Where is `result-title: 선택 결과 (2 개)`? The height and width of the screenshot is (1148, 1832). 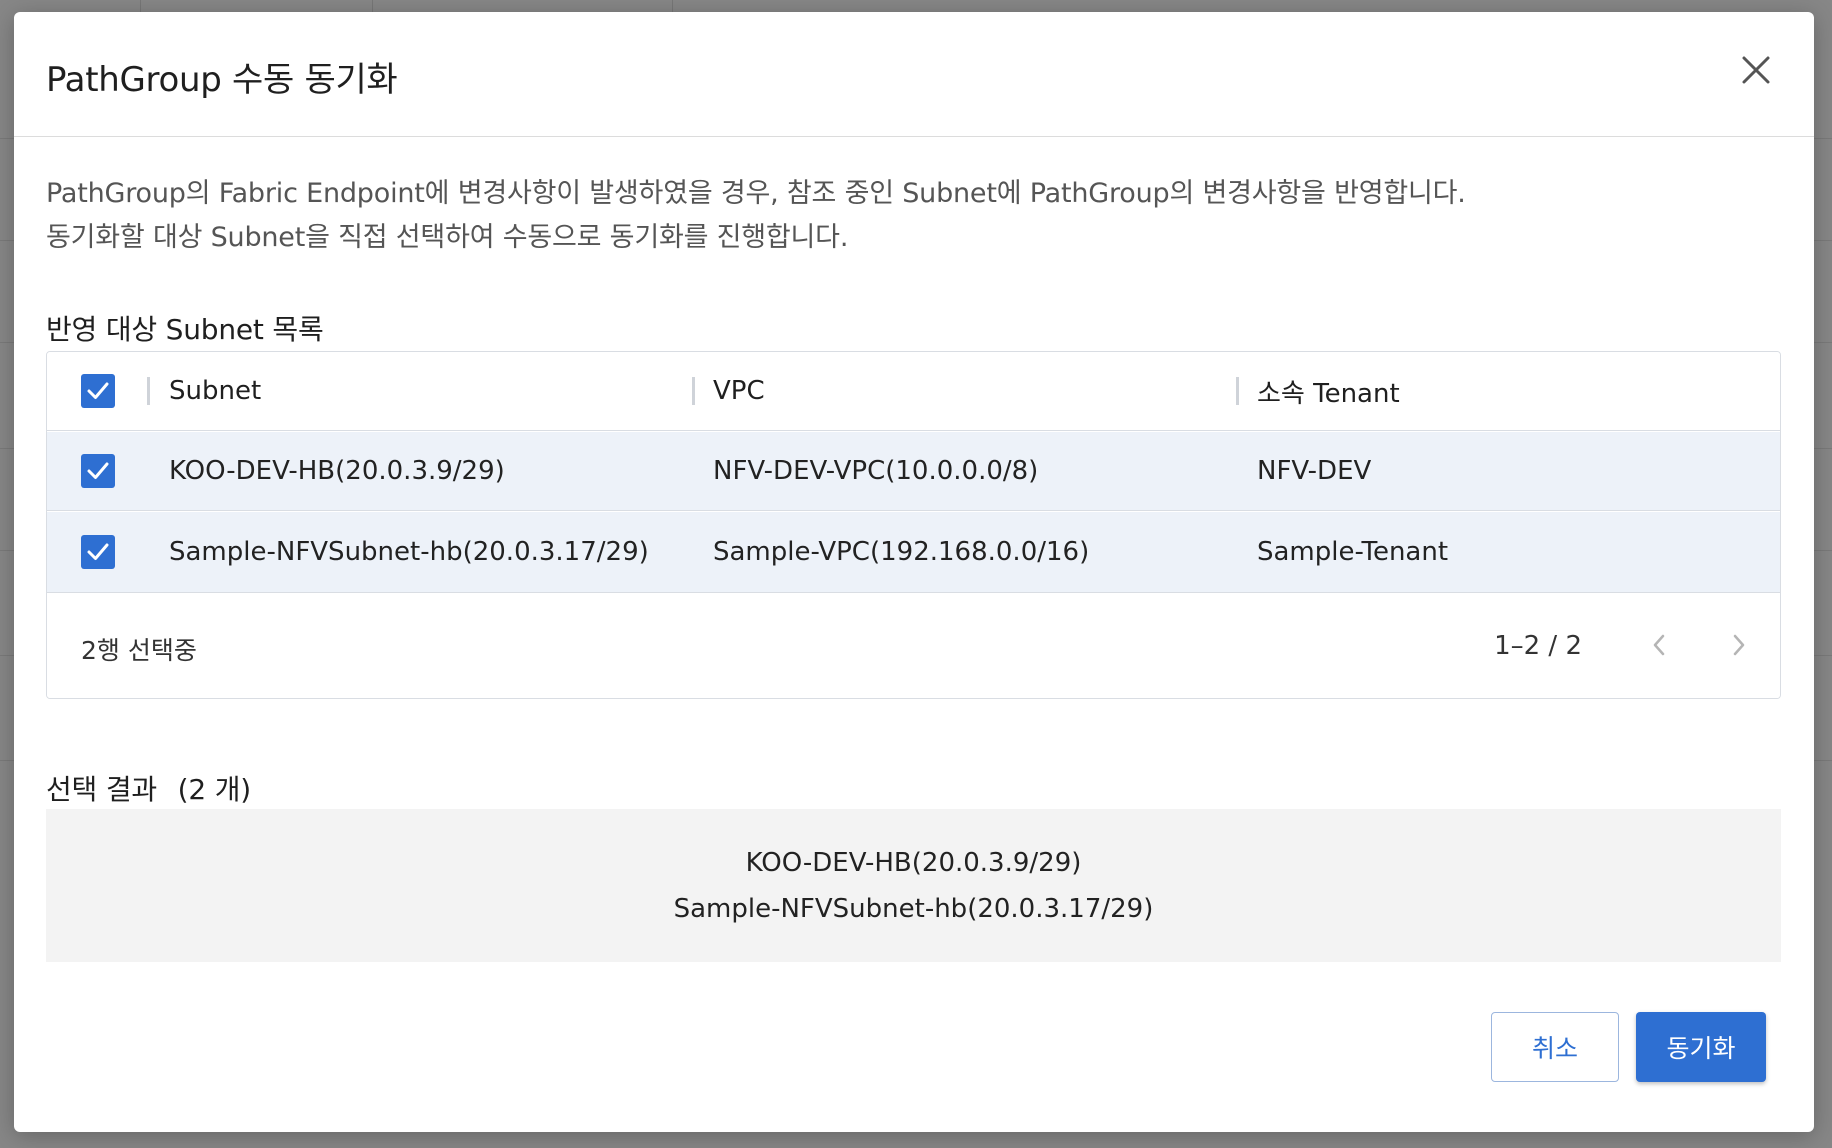 result-title: 선택 결과 (2 개) is located at coordinates (148, 788).